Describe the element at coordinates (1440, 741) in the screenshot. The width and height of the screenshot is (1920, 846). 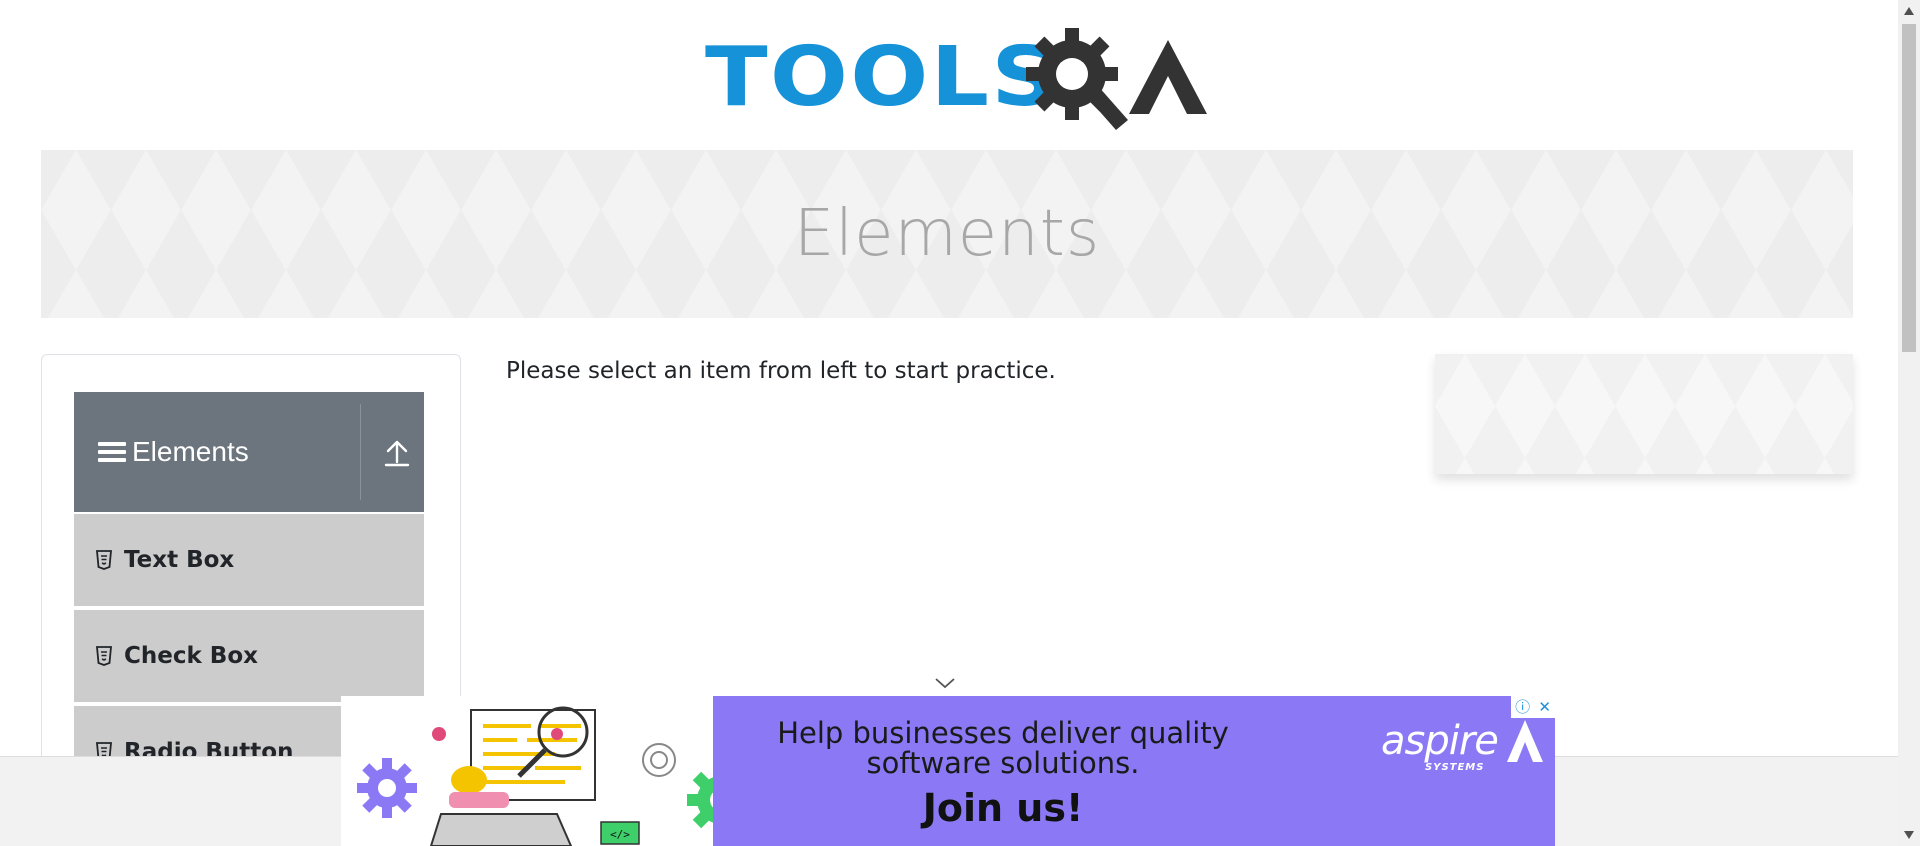
I see `ad-brand-name: aspire` at that location.